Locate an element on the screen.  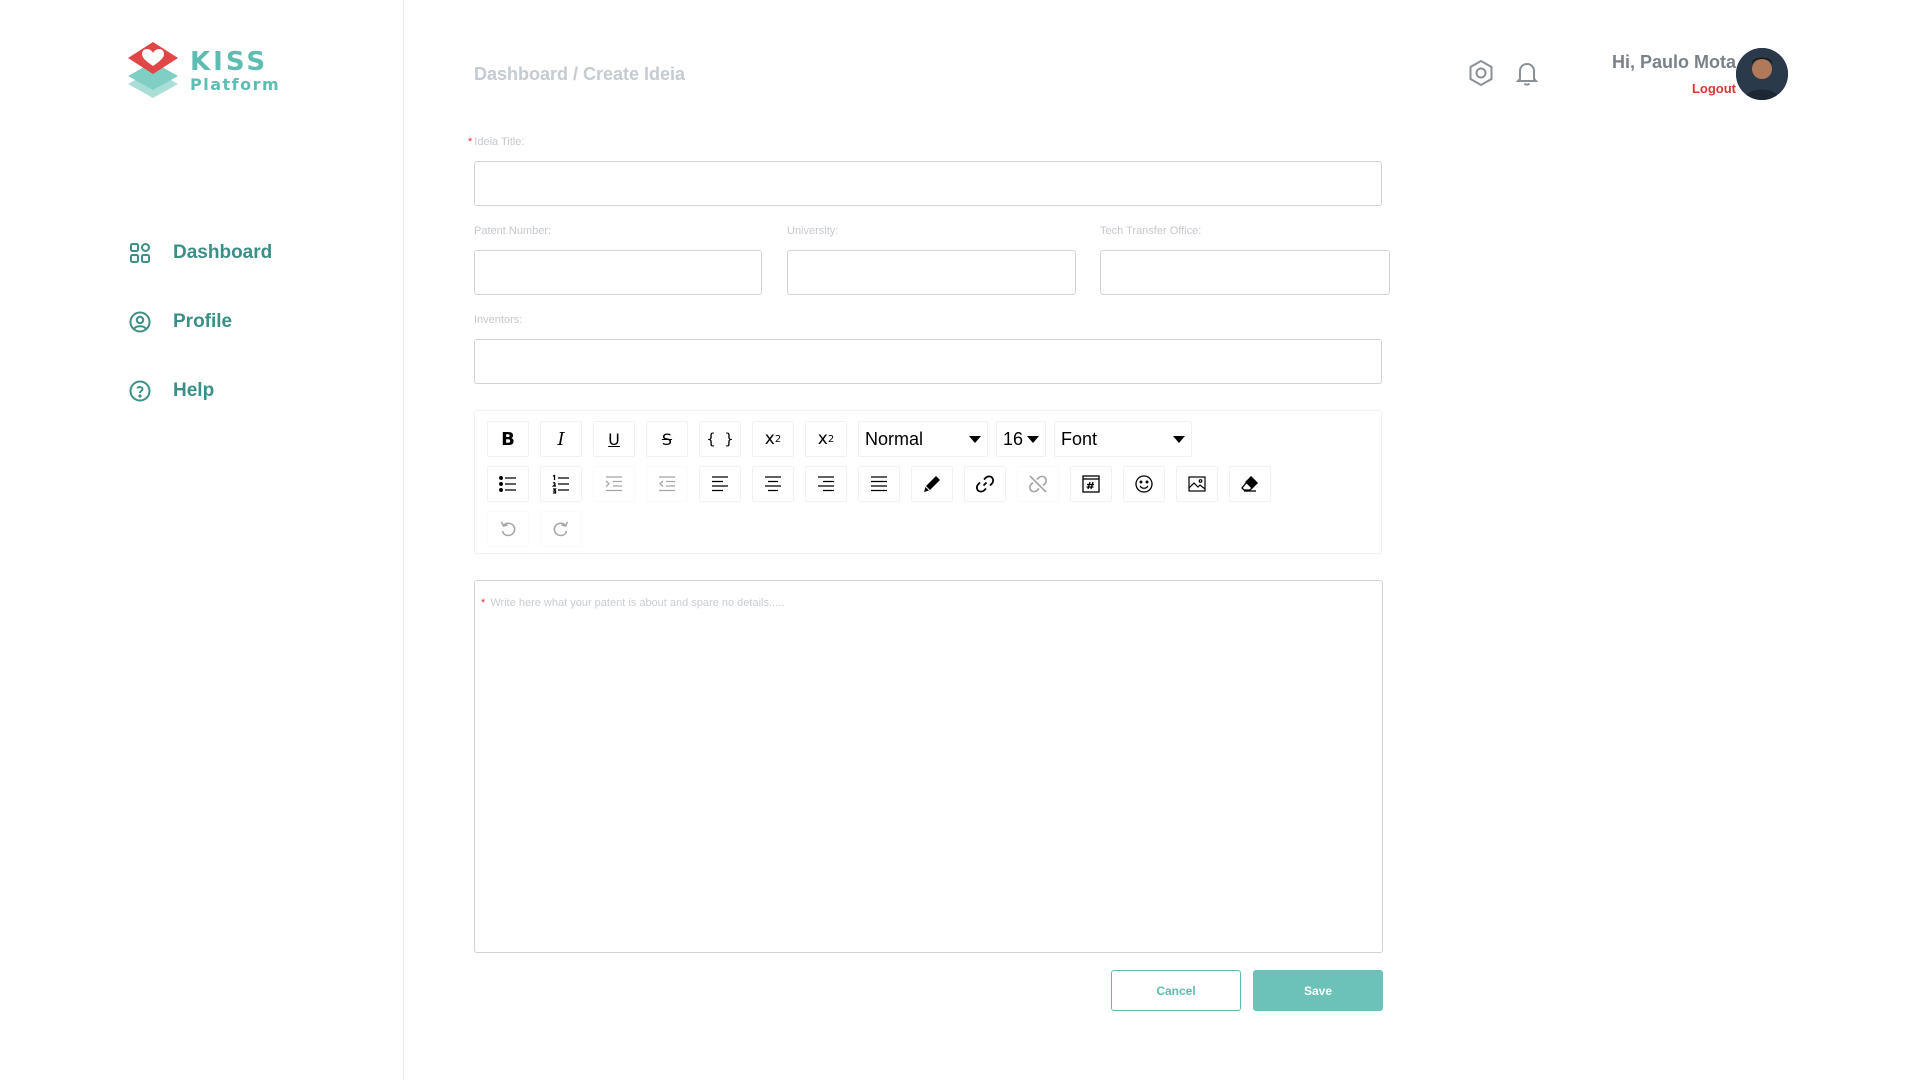
undo-icon is located at coordinates (508, 529).